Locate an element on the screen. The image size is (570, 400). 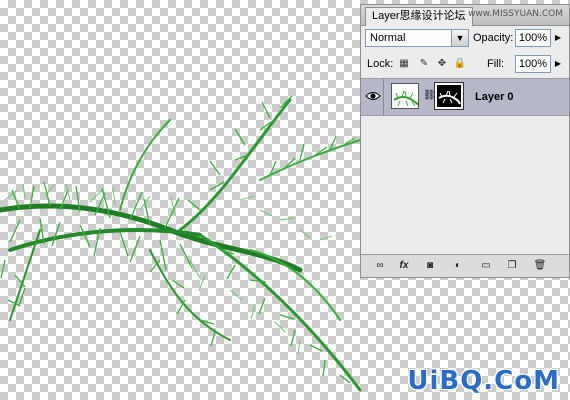
link-icon: ∞ is located at coordinates (380, 266).